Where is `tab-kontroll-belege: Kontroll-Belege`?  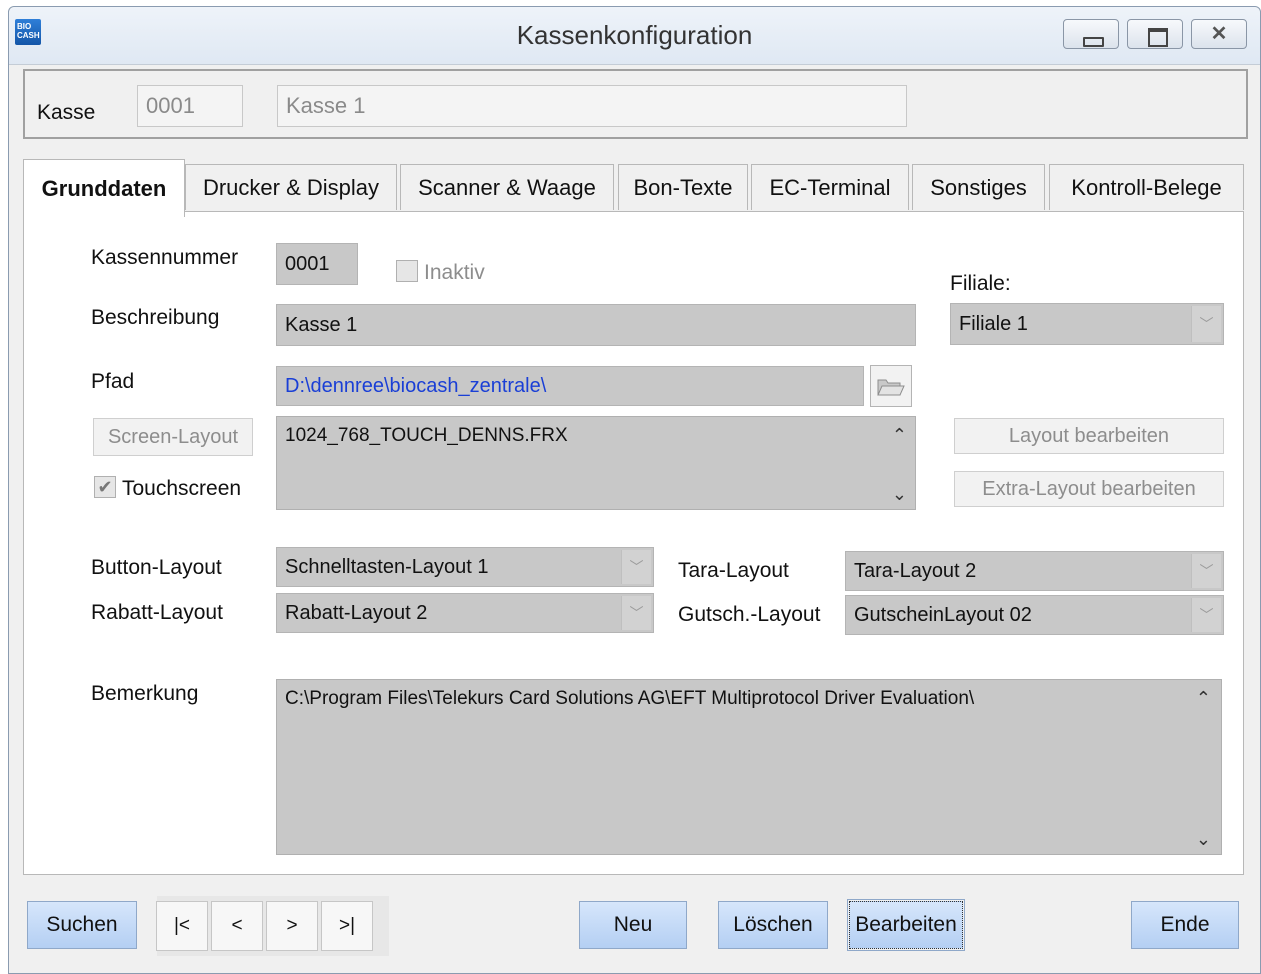
tab-kontroll-belege: Kontroll-Belege is located at coordinates (1146, 187).